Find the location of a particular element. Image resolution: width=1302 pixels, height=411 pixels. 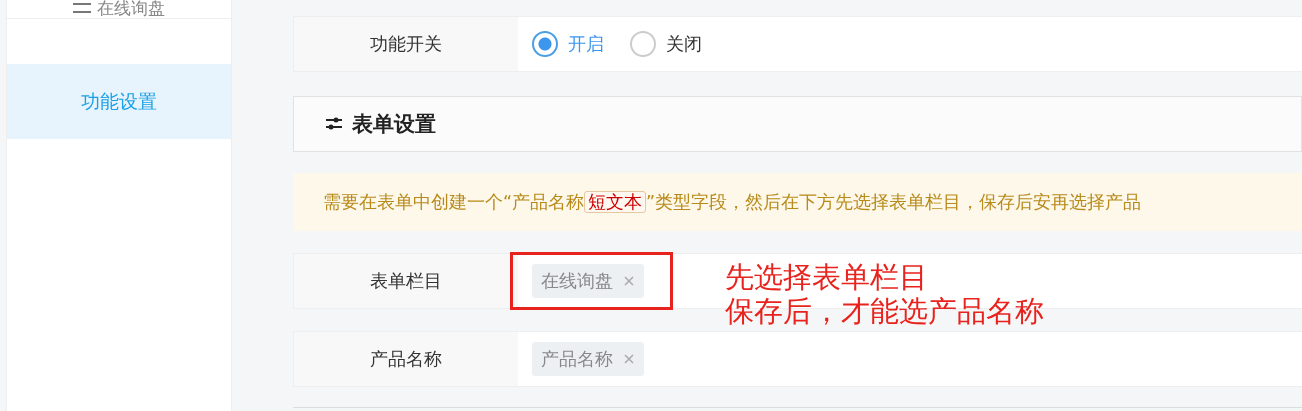

selected-tag: 在线询盘 is located at coordinates (588, 281).